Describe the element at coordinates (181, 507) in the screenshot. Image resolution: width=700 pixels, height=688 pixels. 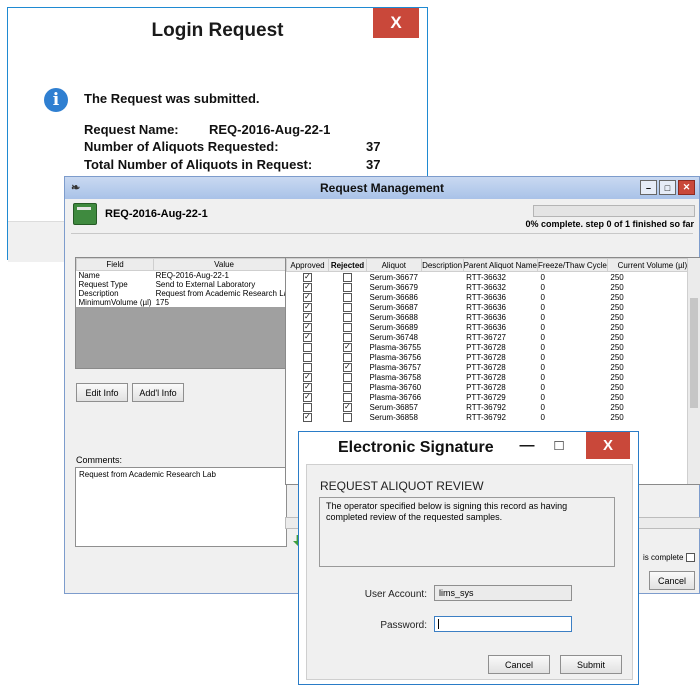
I see `comments-textarea: Request from Academic Research Lab` at that location.